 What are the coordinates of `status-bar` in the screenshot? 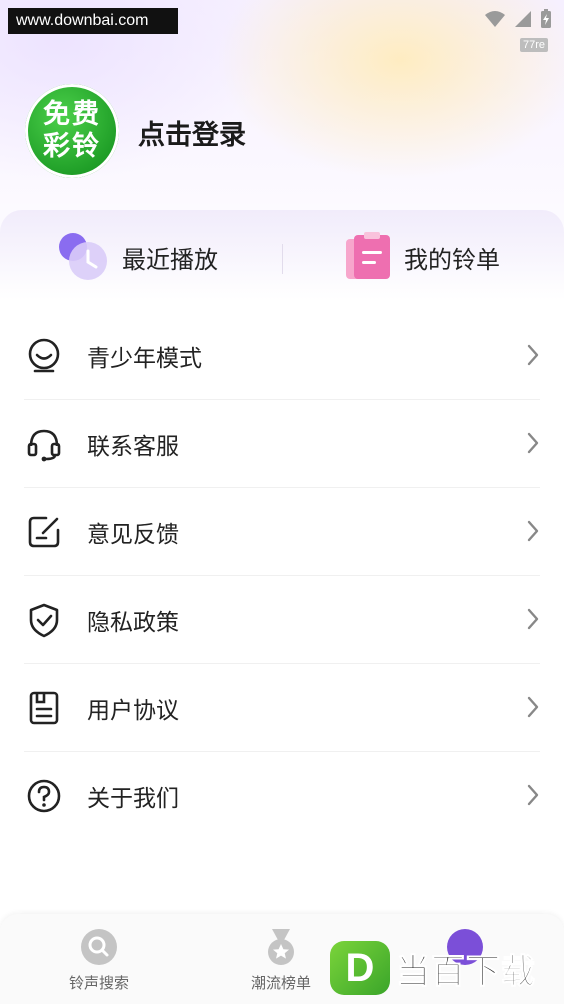 It's located at (518, 19).